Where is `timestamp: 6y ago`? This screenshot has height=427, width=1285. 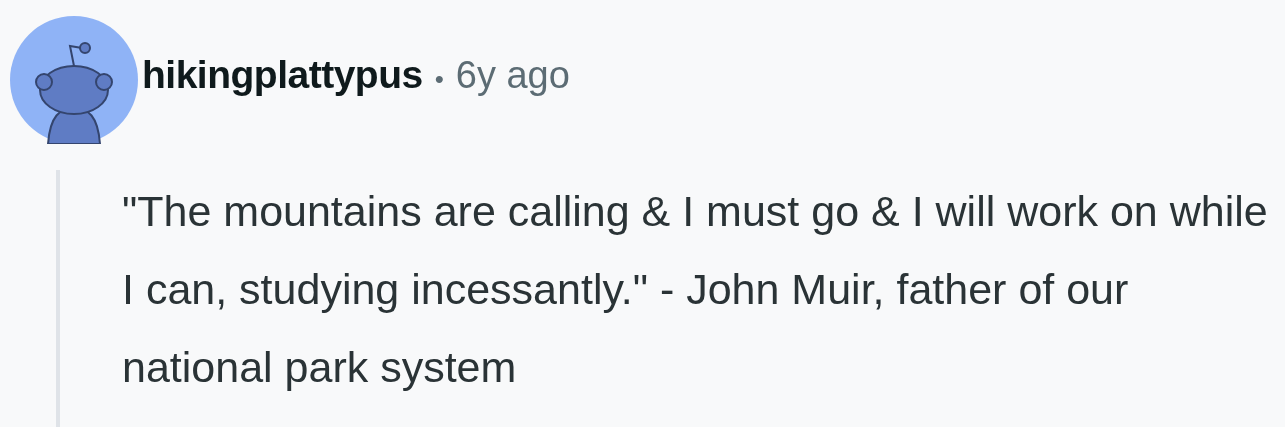 timestamp: 6y ago is located at coordinates (512, 75).